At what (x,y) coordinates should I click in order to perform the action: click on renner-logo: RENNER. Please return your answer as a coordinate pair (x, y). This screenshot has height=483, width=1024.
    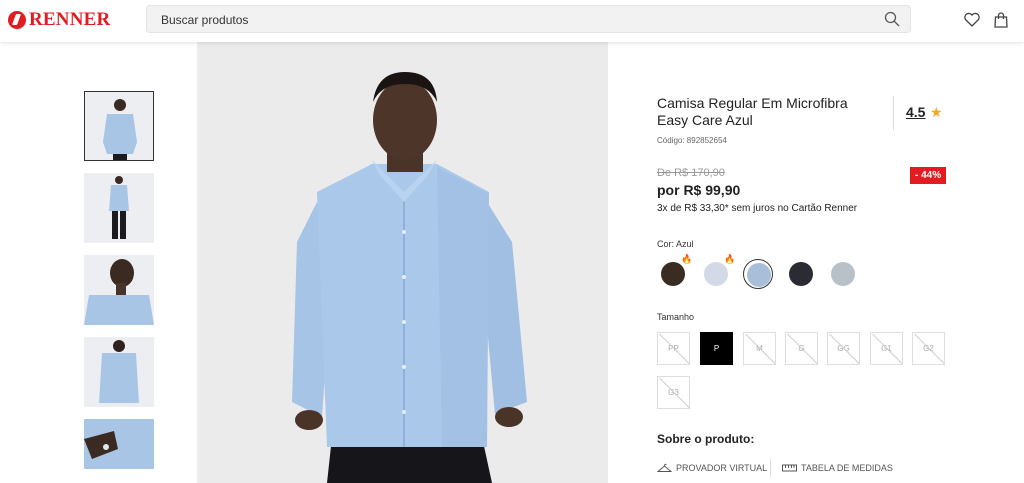
    Looking at the image, I should click on (59, 20).